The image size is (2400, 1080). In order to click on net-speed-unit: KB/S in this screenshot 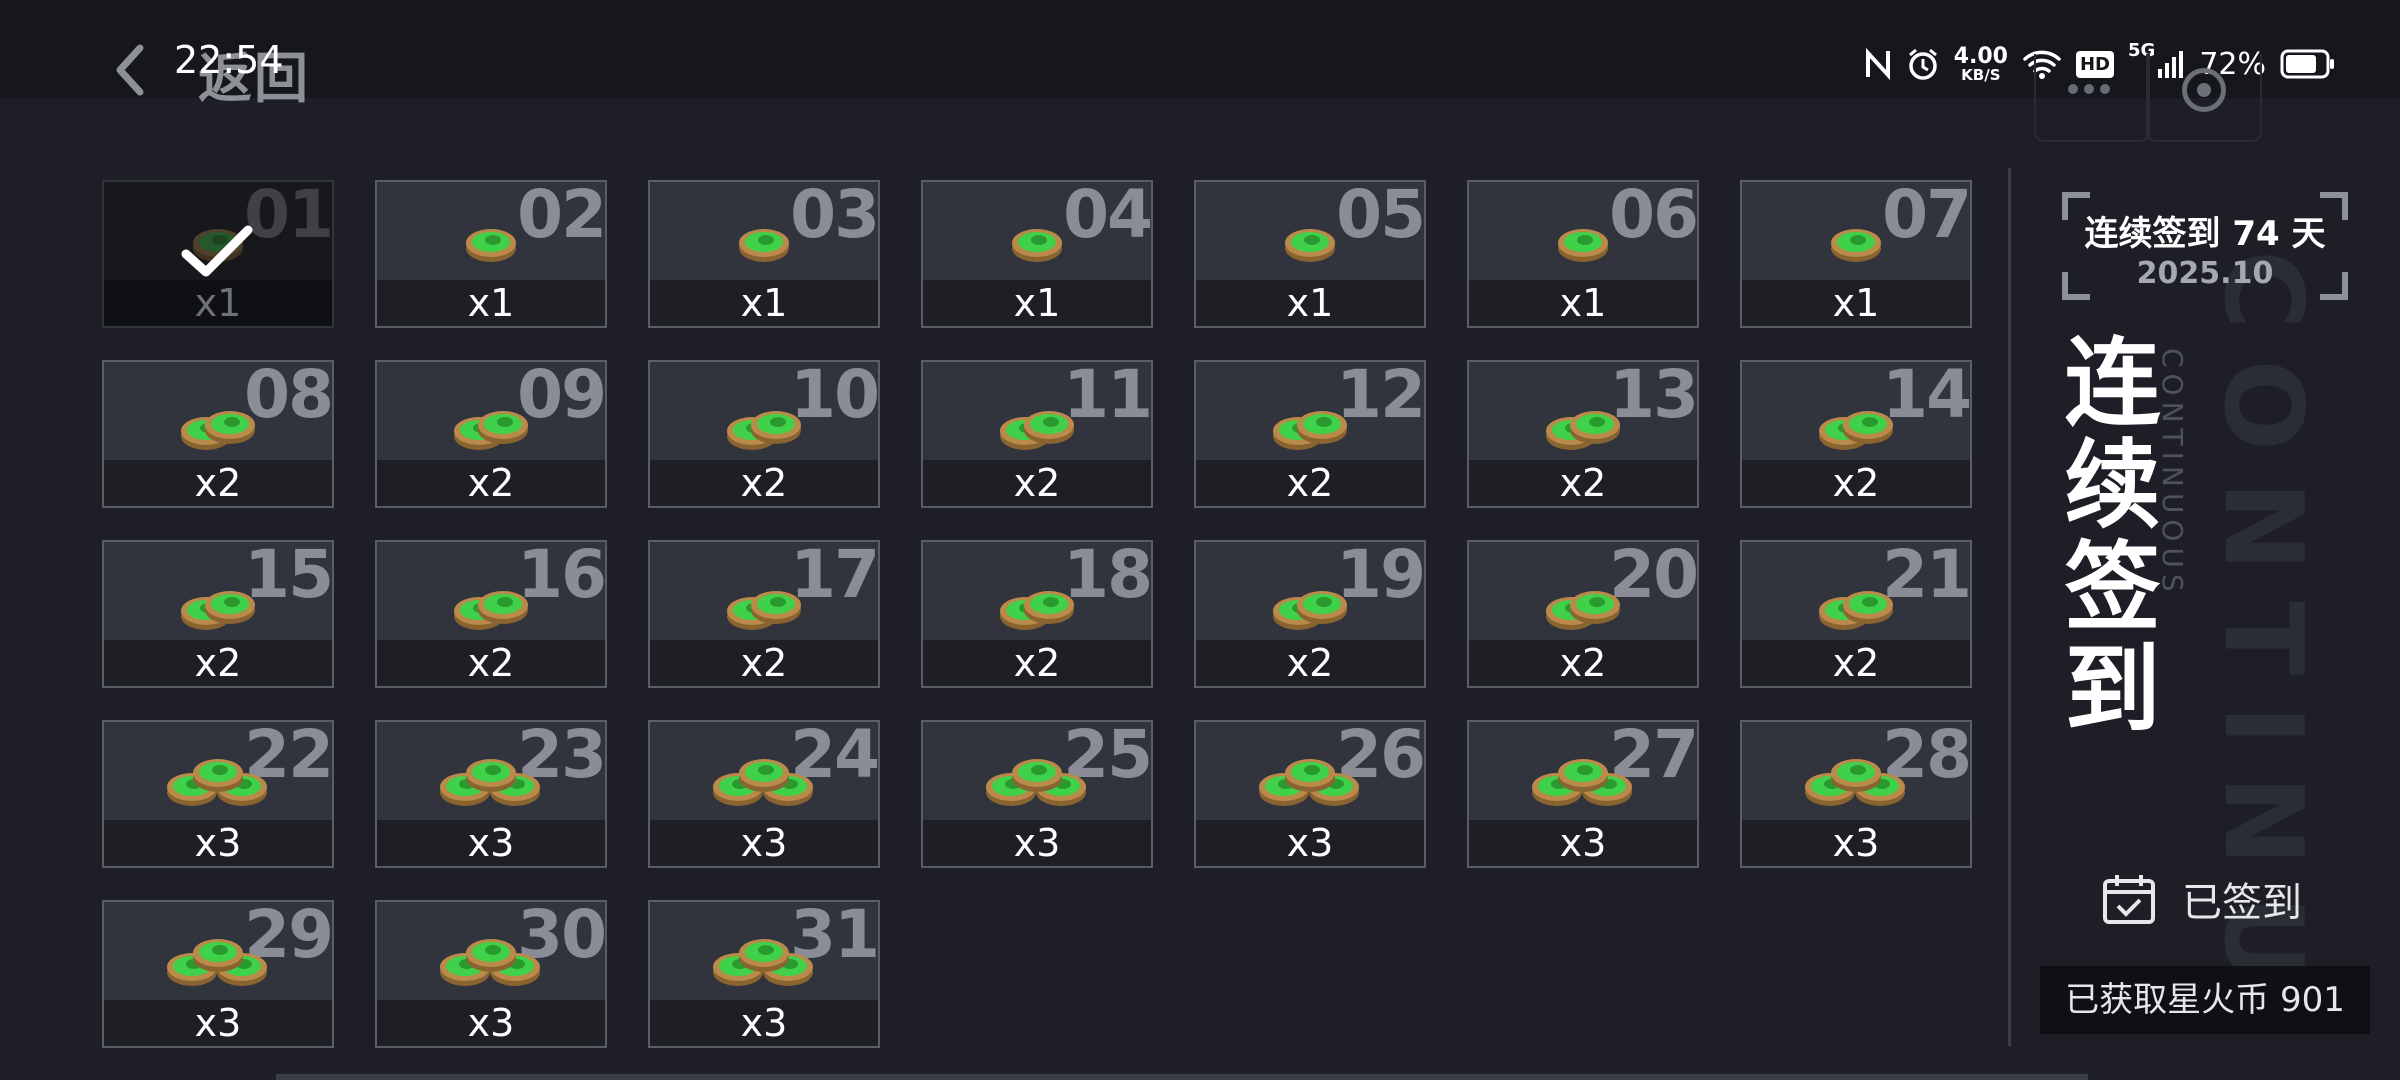, I will do `click(1981, 74)`.